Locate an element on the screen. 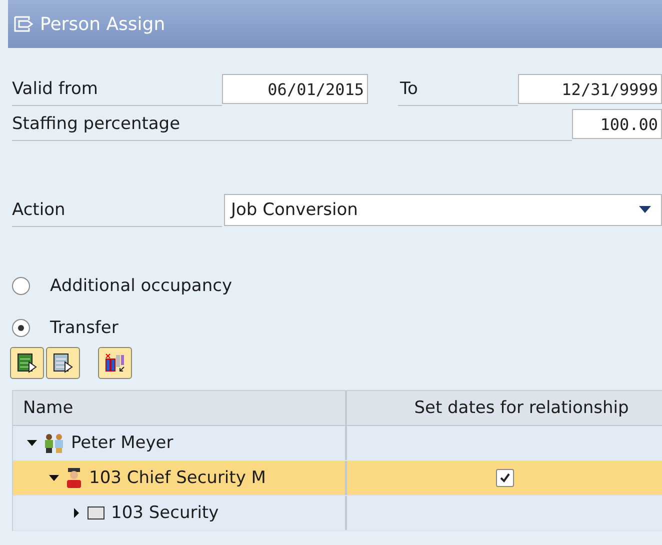 Image resolution: width=662 pixels, height=545 pixels. collapse-all-button is located at coordinates (63, 363).